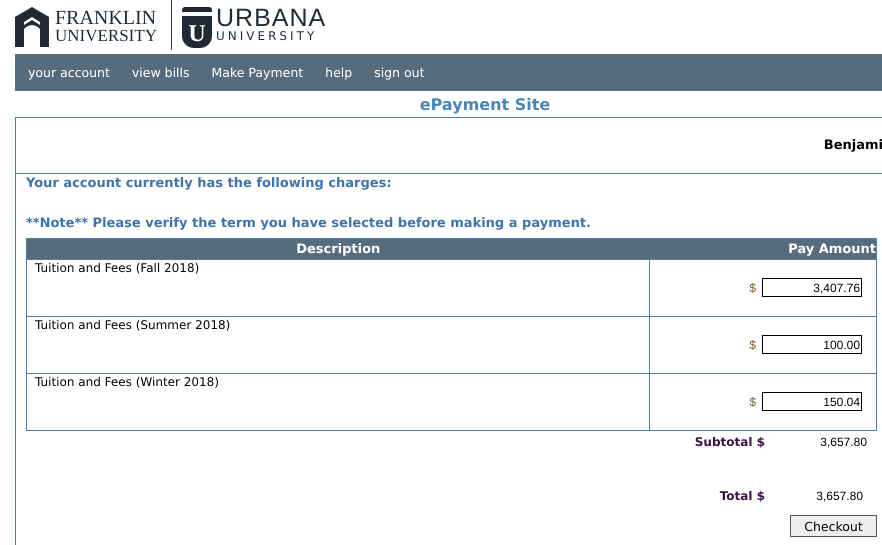  What do you see at coordinates (161, 72) in the screenshot?
I see `nav-link: view bills` at bounding box center [161, 72].